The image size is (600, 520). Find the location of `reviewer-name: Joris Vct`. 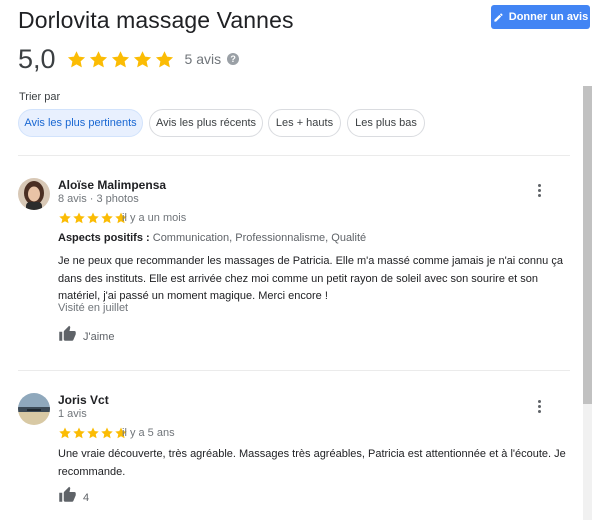

reviewer-name: Joris Vct is located at coordinates (83, 400).